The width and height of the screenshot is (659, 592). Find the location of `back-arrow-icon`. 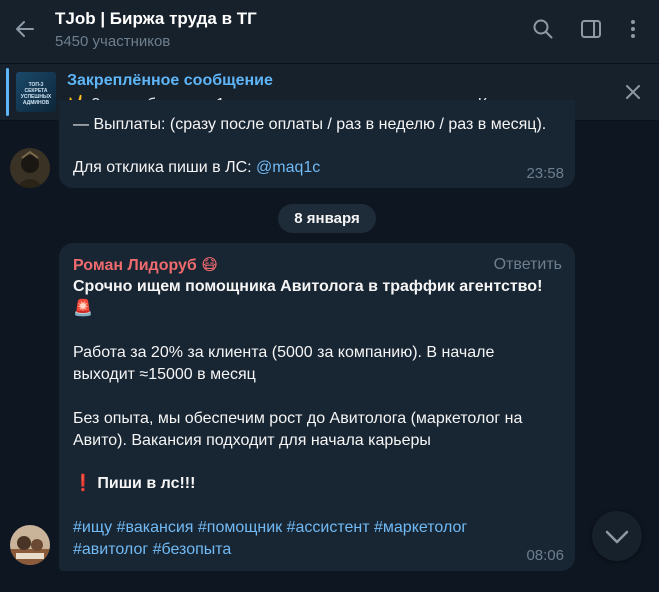

back-arrow-icon is located at coordinates (25, 29).